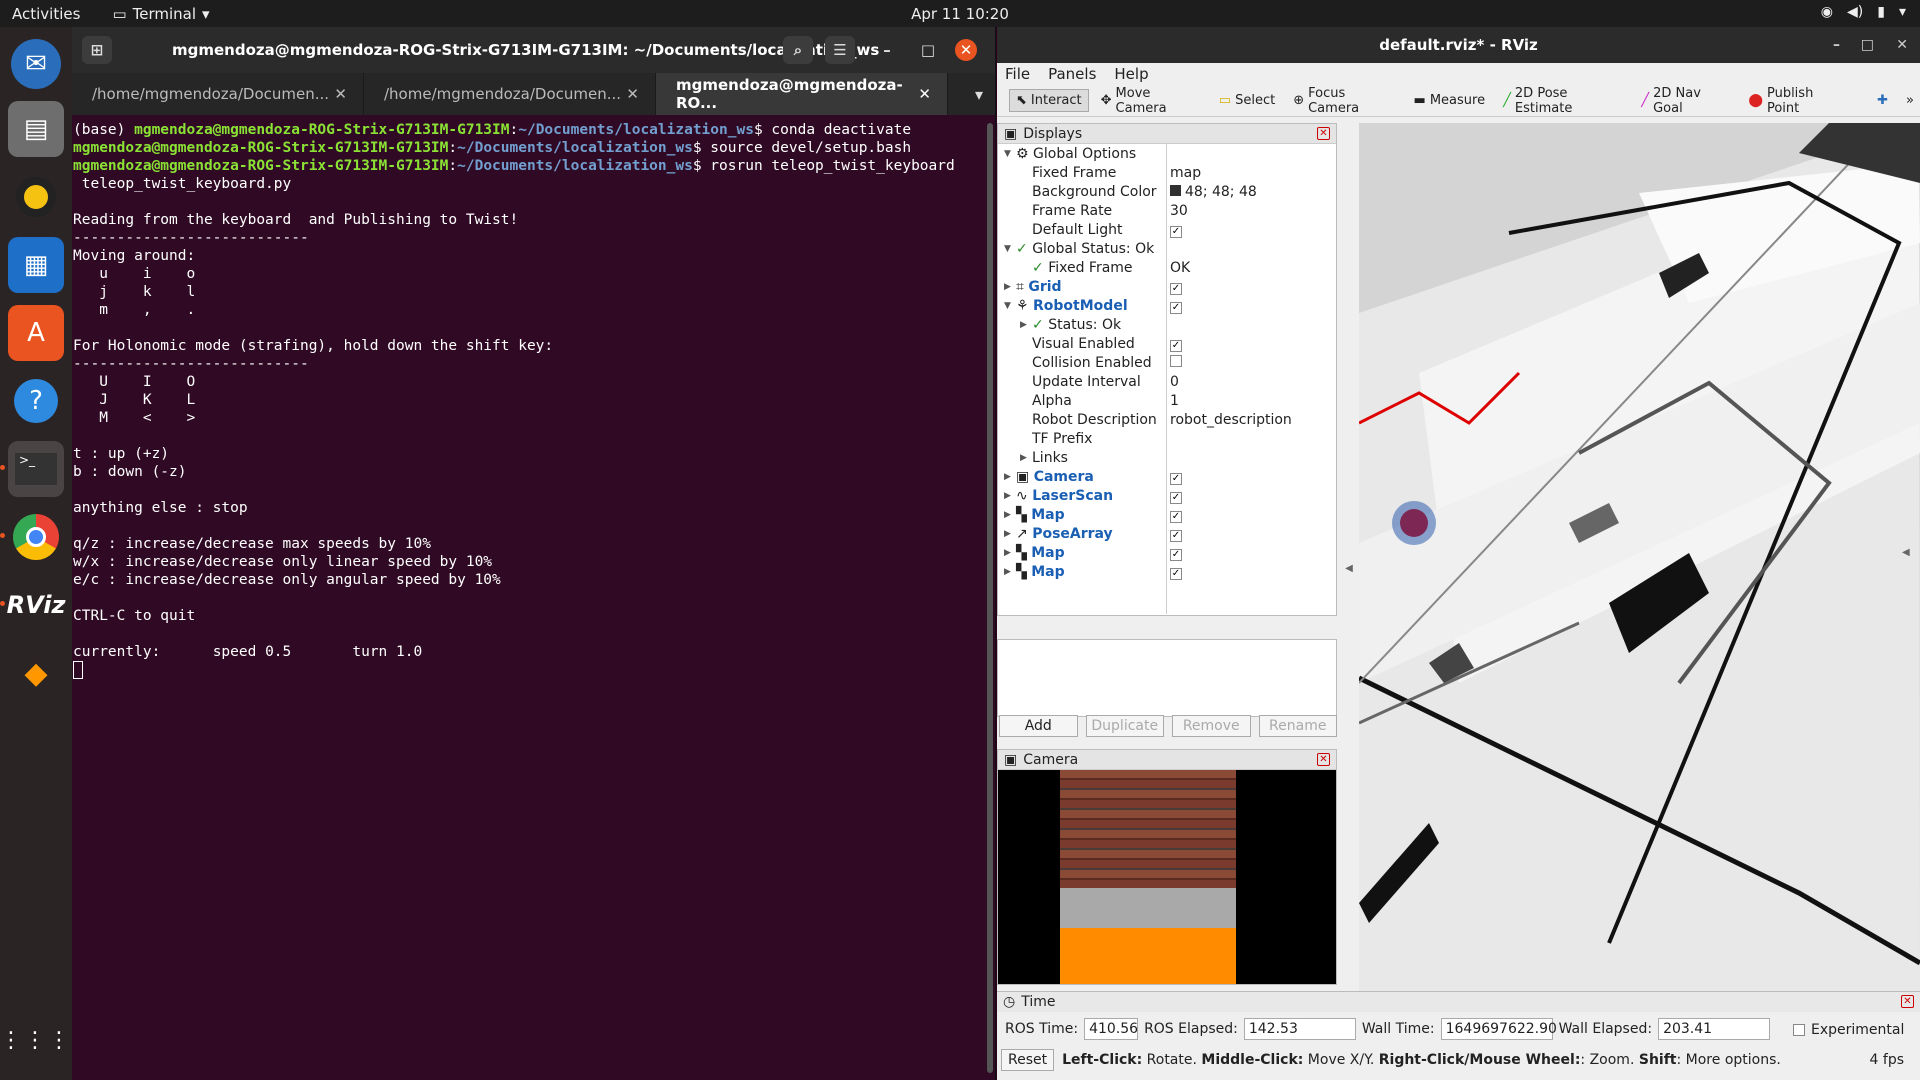 This screenshot has width=1920, height=1080. I want to click on display-row: Alpha 1, so click(1167, 400).